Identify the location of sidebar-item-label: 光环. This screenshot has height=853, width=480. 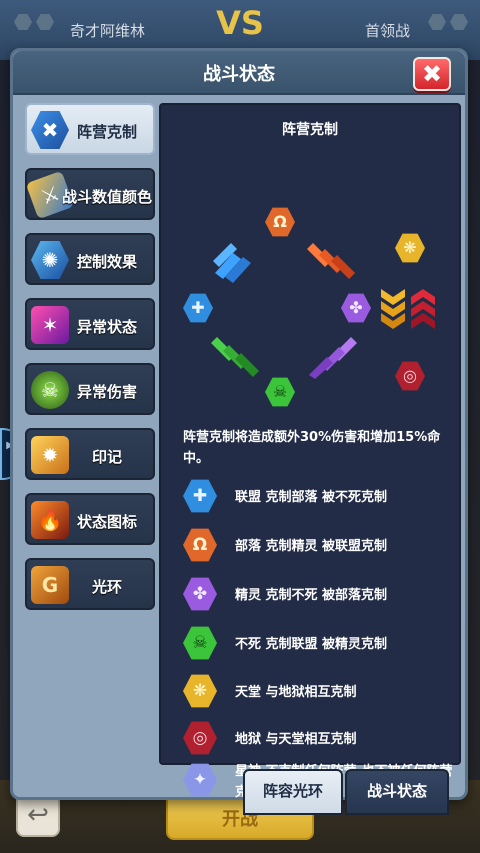
(106, 587).